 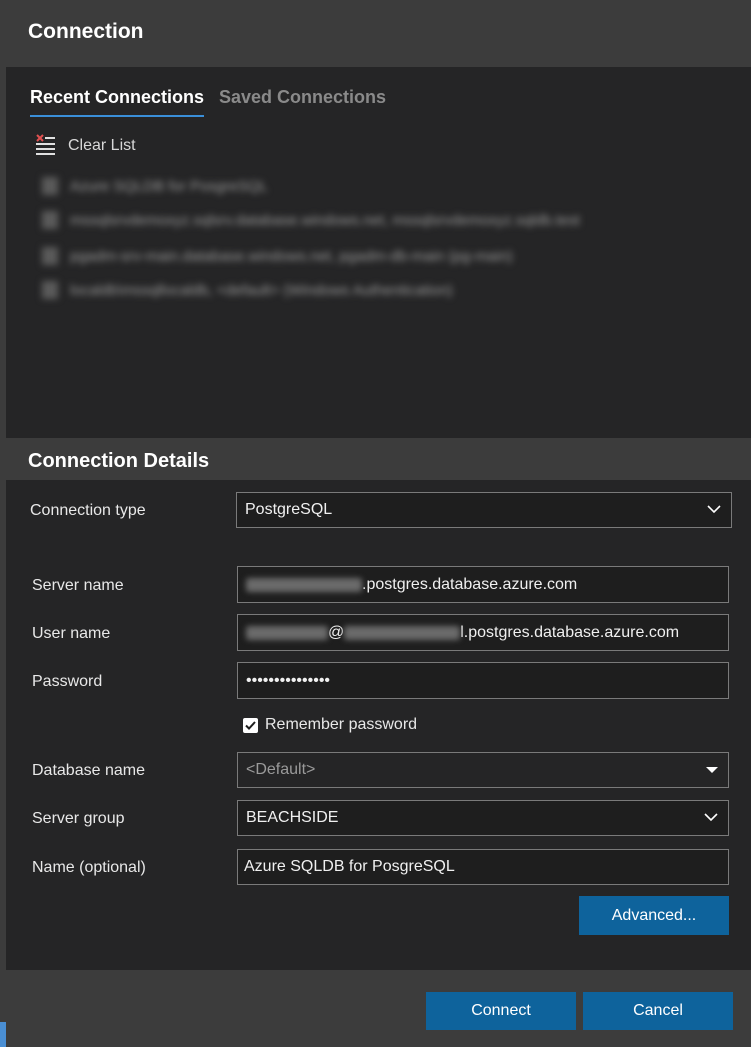 What do you see at coordinates (119, 461) in the screenshot?
I see `connection-details-title: Connection Details` at bounding box center [119, 461].